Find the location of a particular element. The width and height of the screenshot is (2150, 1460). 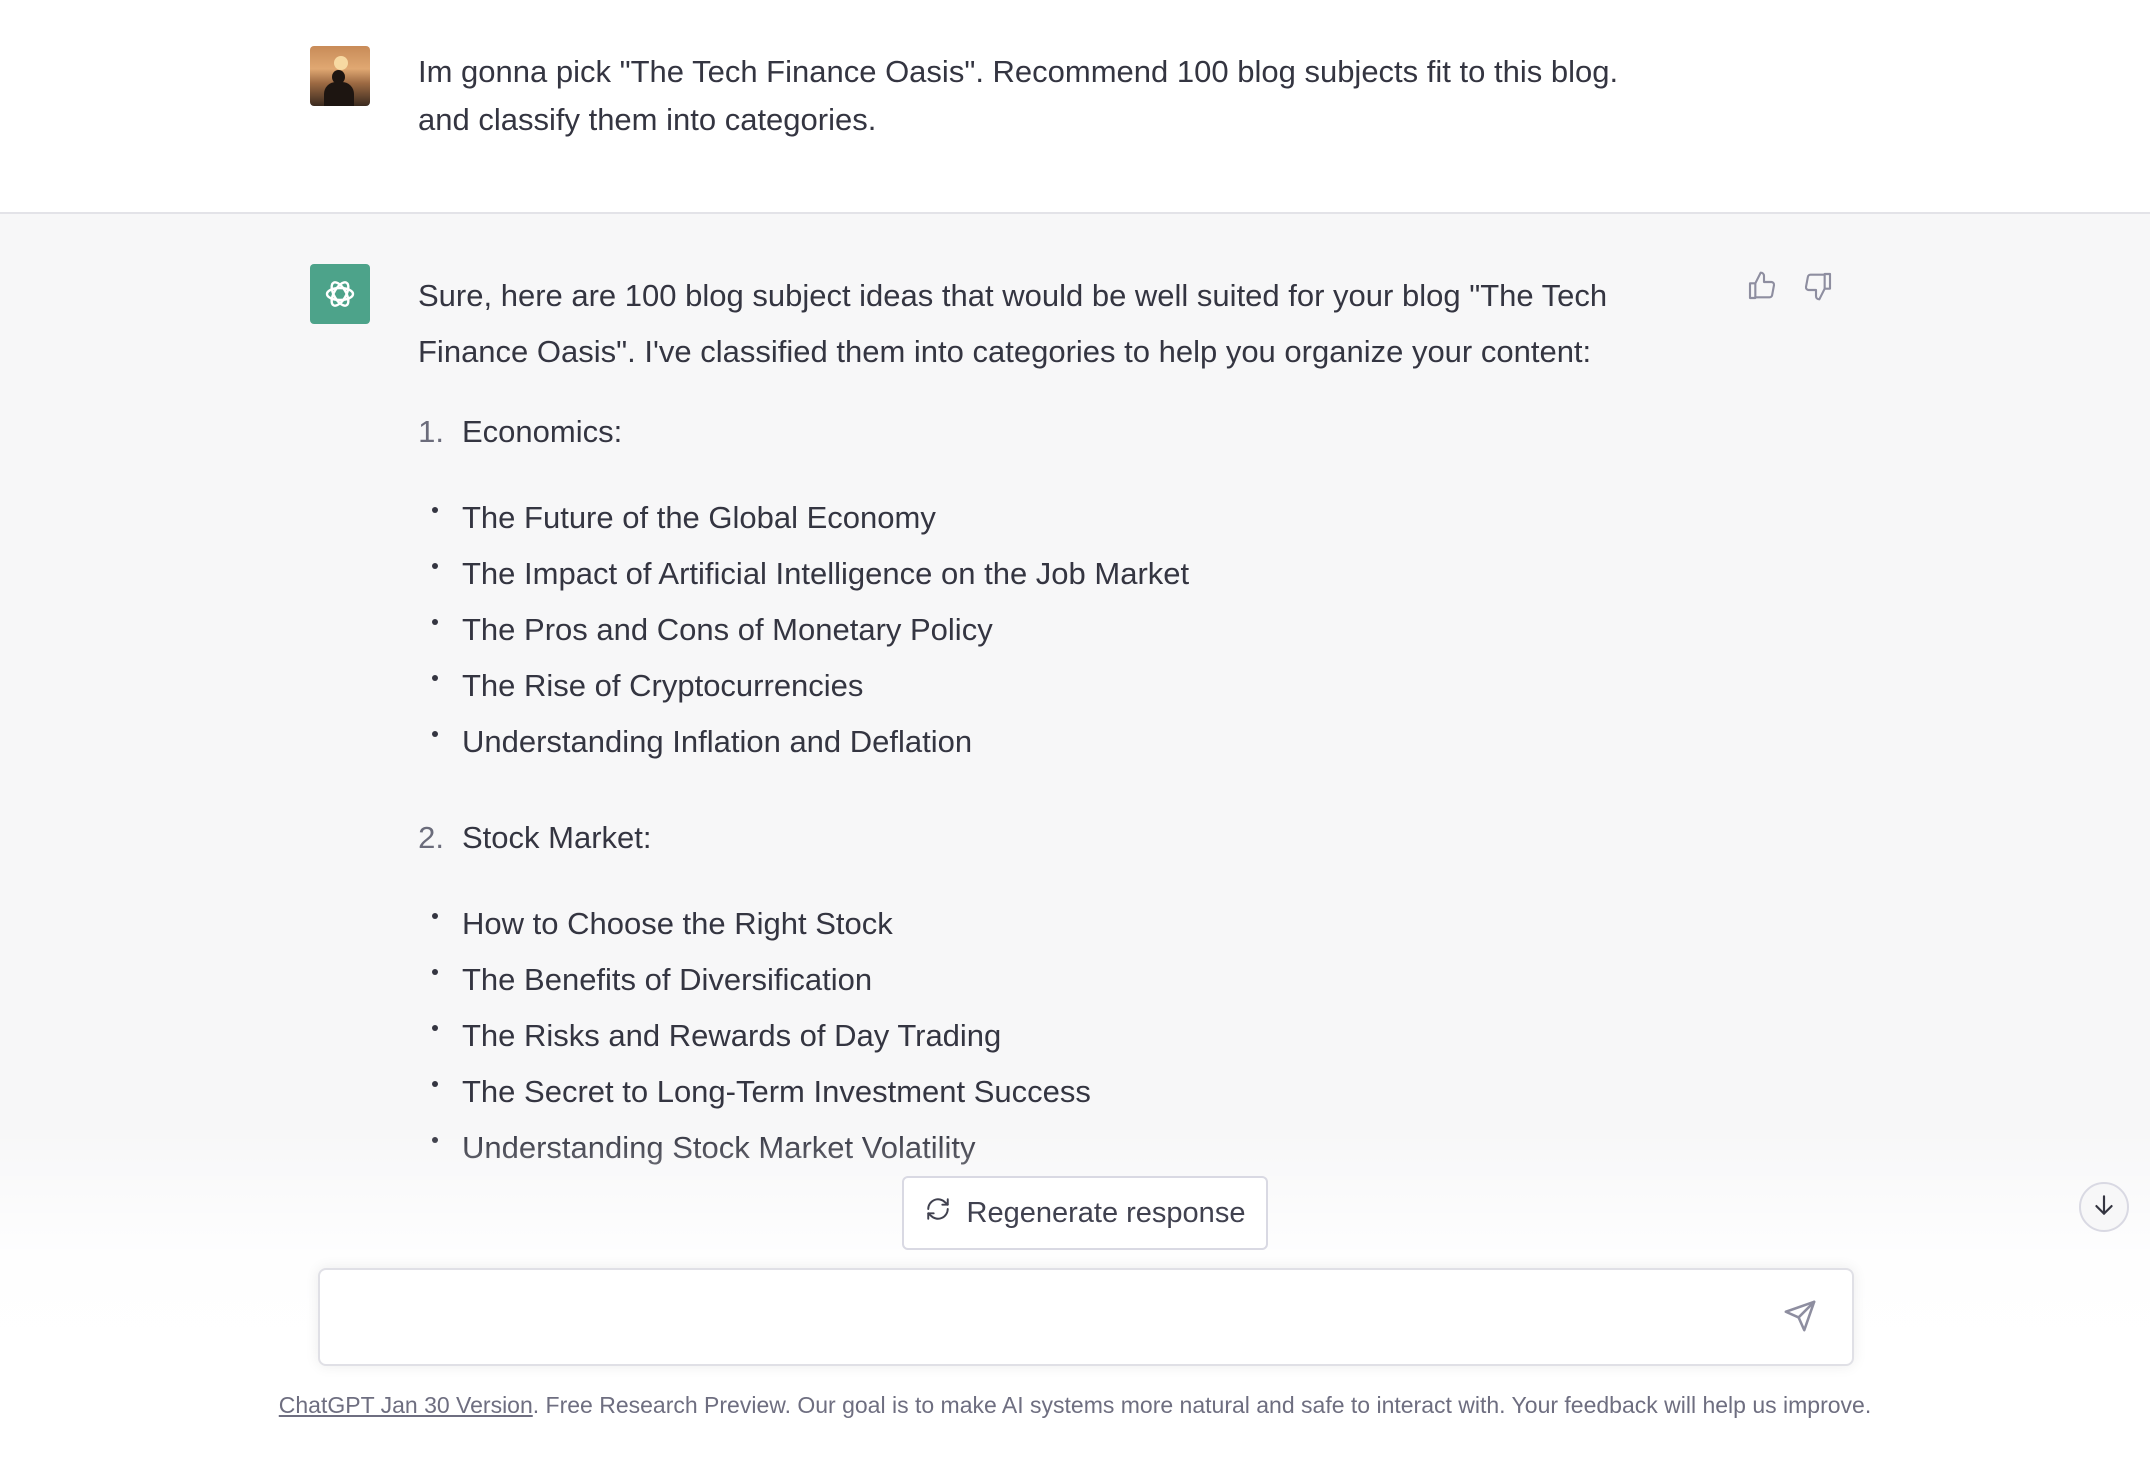

topic-text: Understanding Inflation and Deflation is located at coordinates (717, 741).